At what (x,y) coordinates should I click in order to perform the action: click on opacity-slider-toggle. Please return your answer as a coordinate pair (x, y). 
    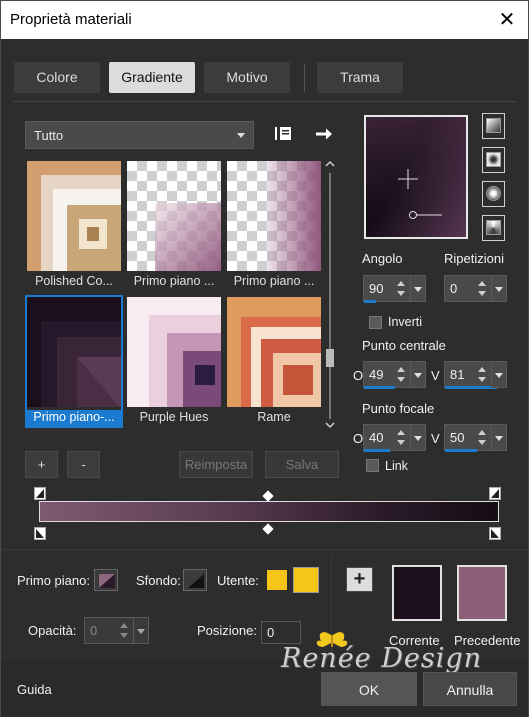
    Looking at the image, I should click on (141, 630).